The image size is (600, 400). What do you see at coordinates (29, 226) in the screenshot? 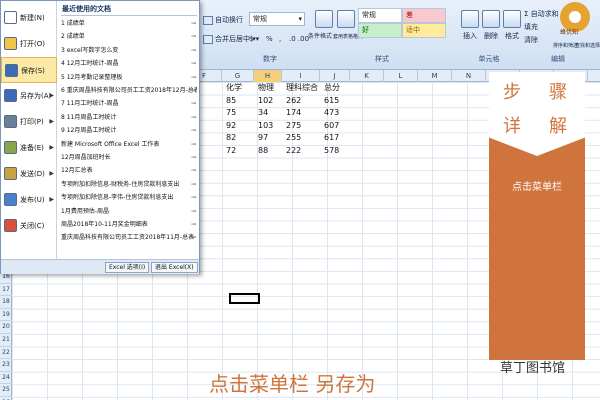
I see `office-menu-item: 关闭(C)` at bounding box center [29, 226].